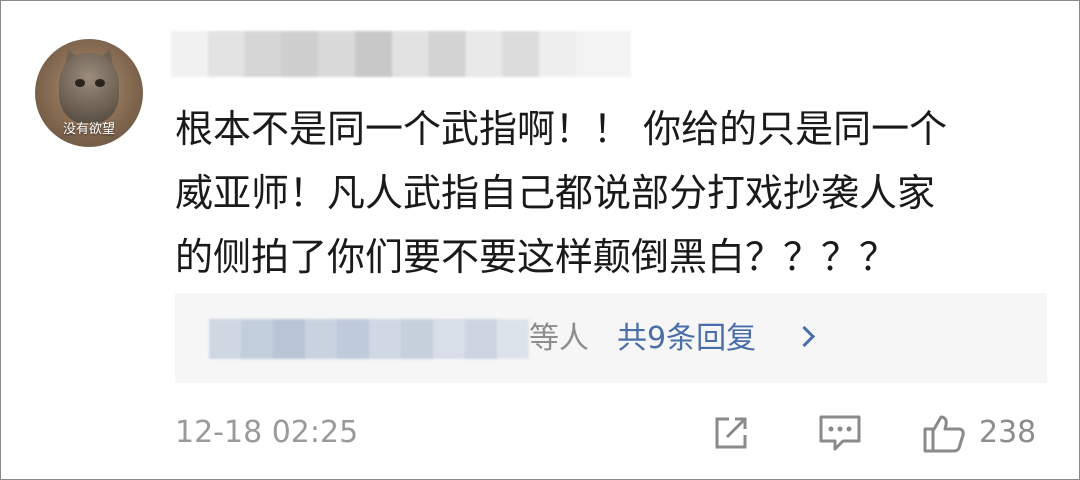 The height and width of the screenshot is (480, 1080). What do you see at coordinates (369, 339) in the screenshot?
I see `reply-users-redacted` at bounding box center [369, 339].